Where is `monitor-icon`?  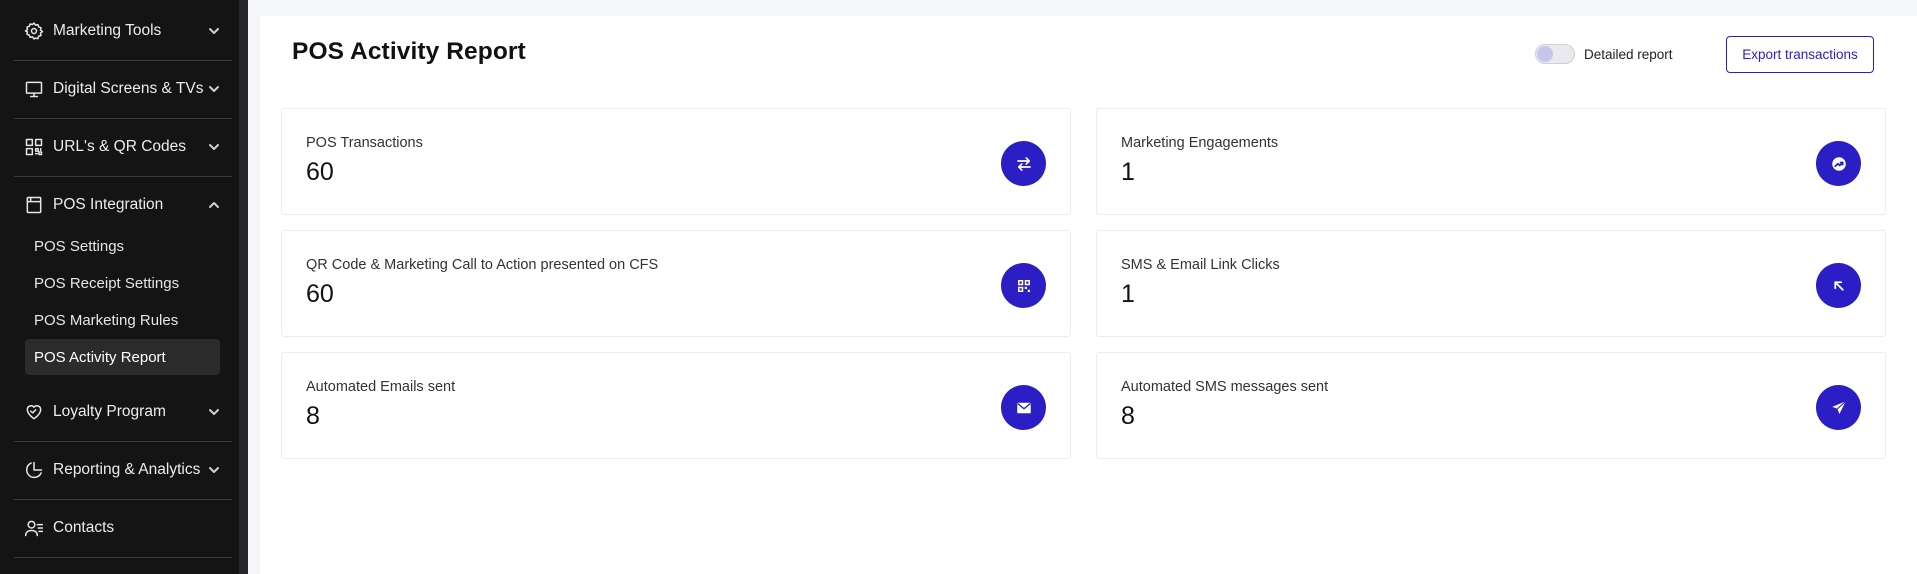
monitor-icon is located at coordinates (34, 89).